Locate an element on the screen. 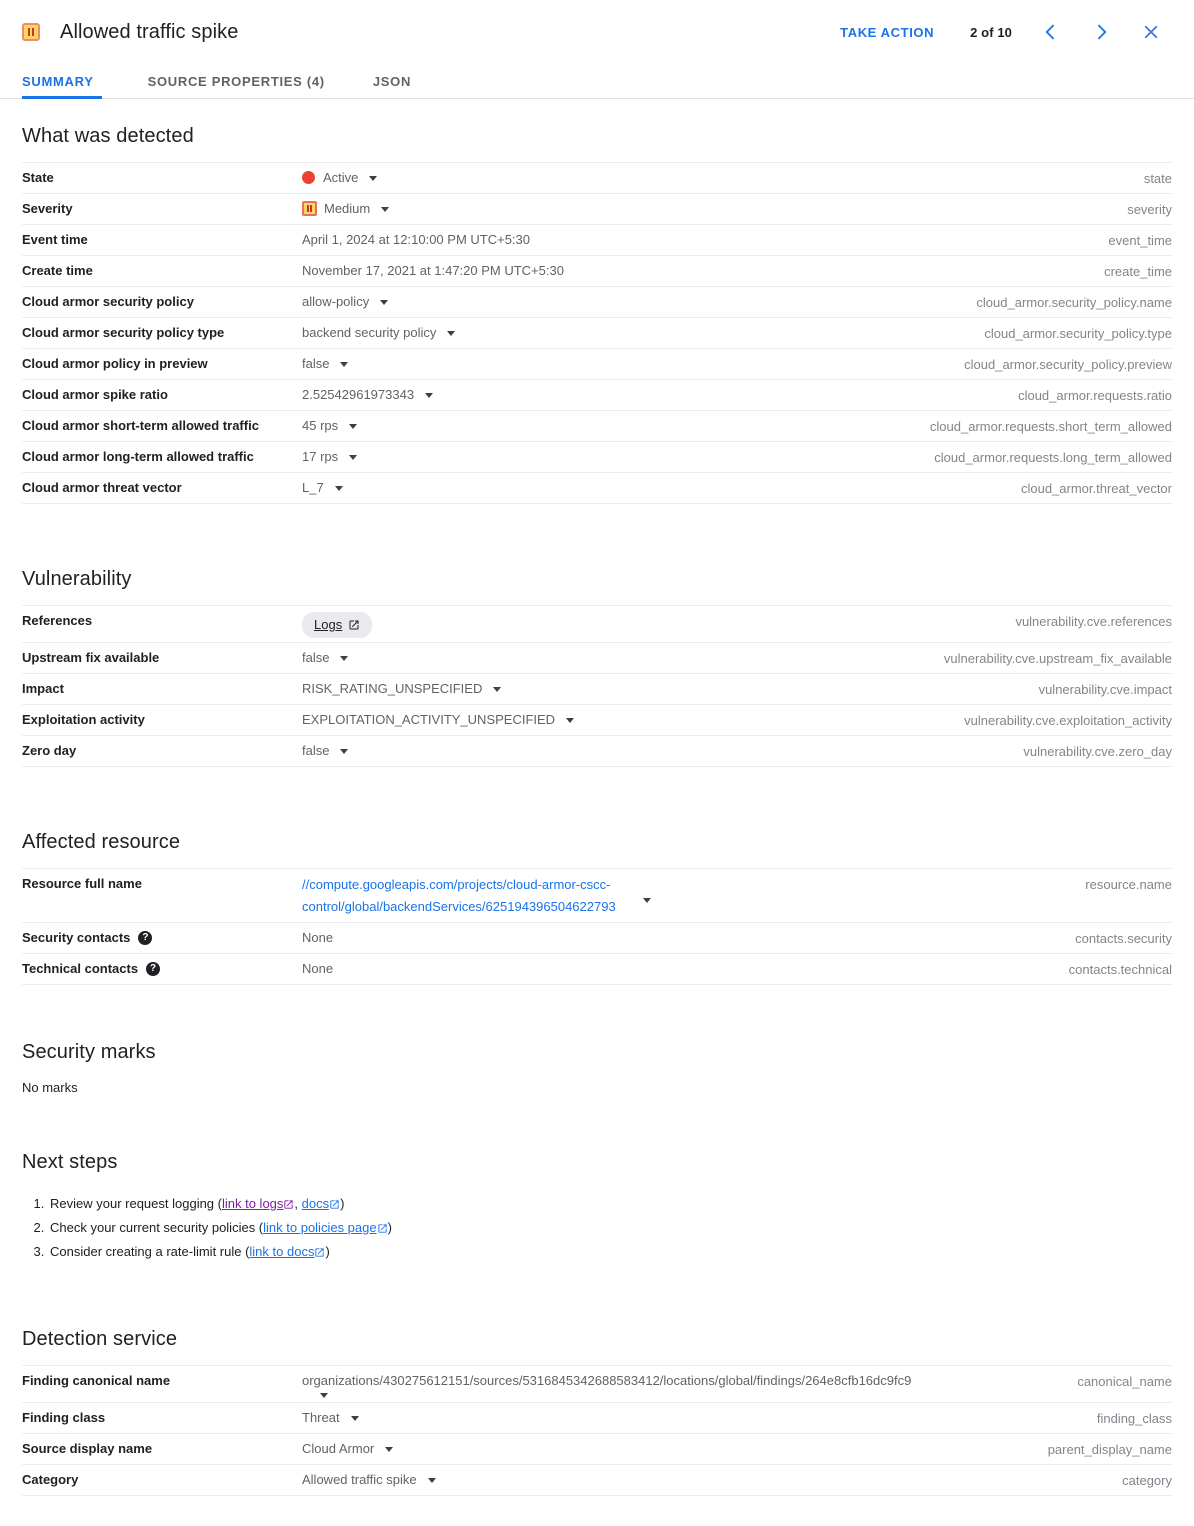  row-key: resource.name is located at coordinates (1128, 884).